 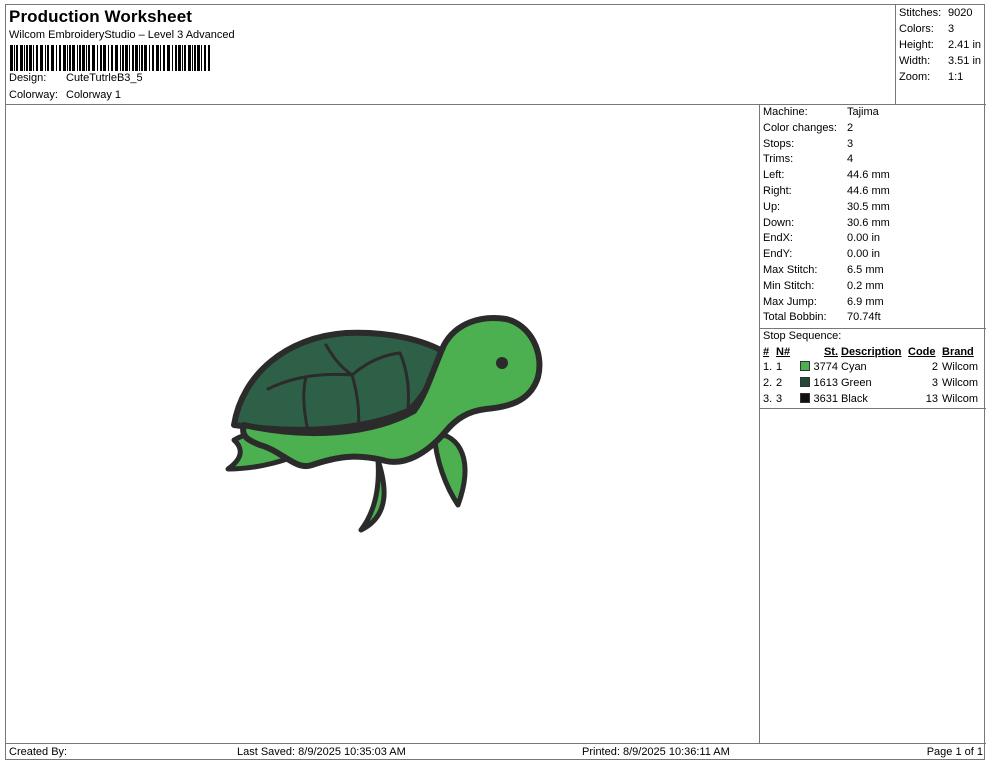 I want to click on stop-needle: 1, so click(x=779, y=367).